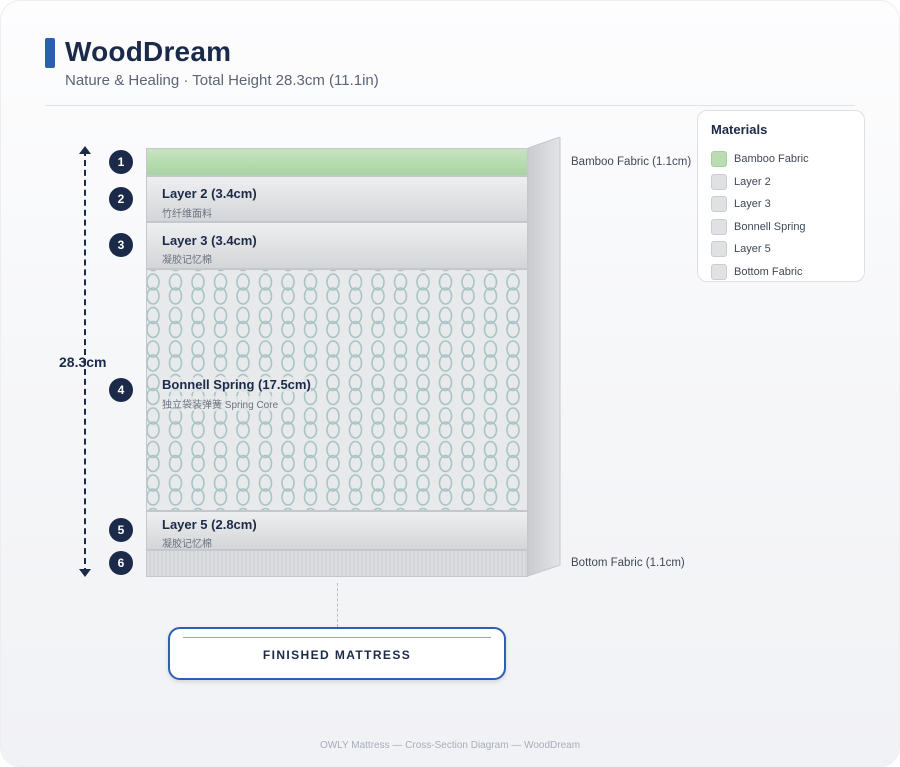 This screenshot has height=767, width=900. Describe the element at coordinates (631, 162) in the screenshot. I see `top-fabric-label: Bamboo Fabric (1.1cm)` at that location.